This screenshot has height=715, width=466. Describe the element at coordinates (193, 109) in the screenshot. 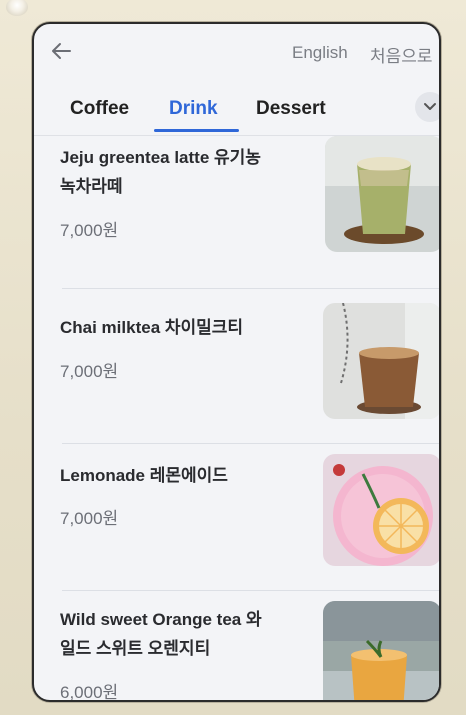

I see `tab-drink: Drink` at that location.